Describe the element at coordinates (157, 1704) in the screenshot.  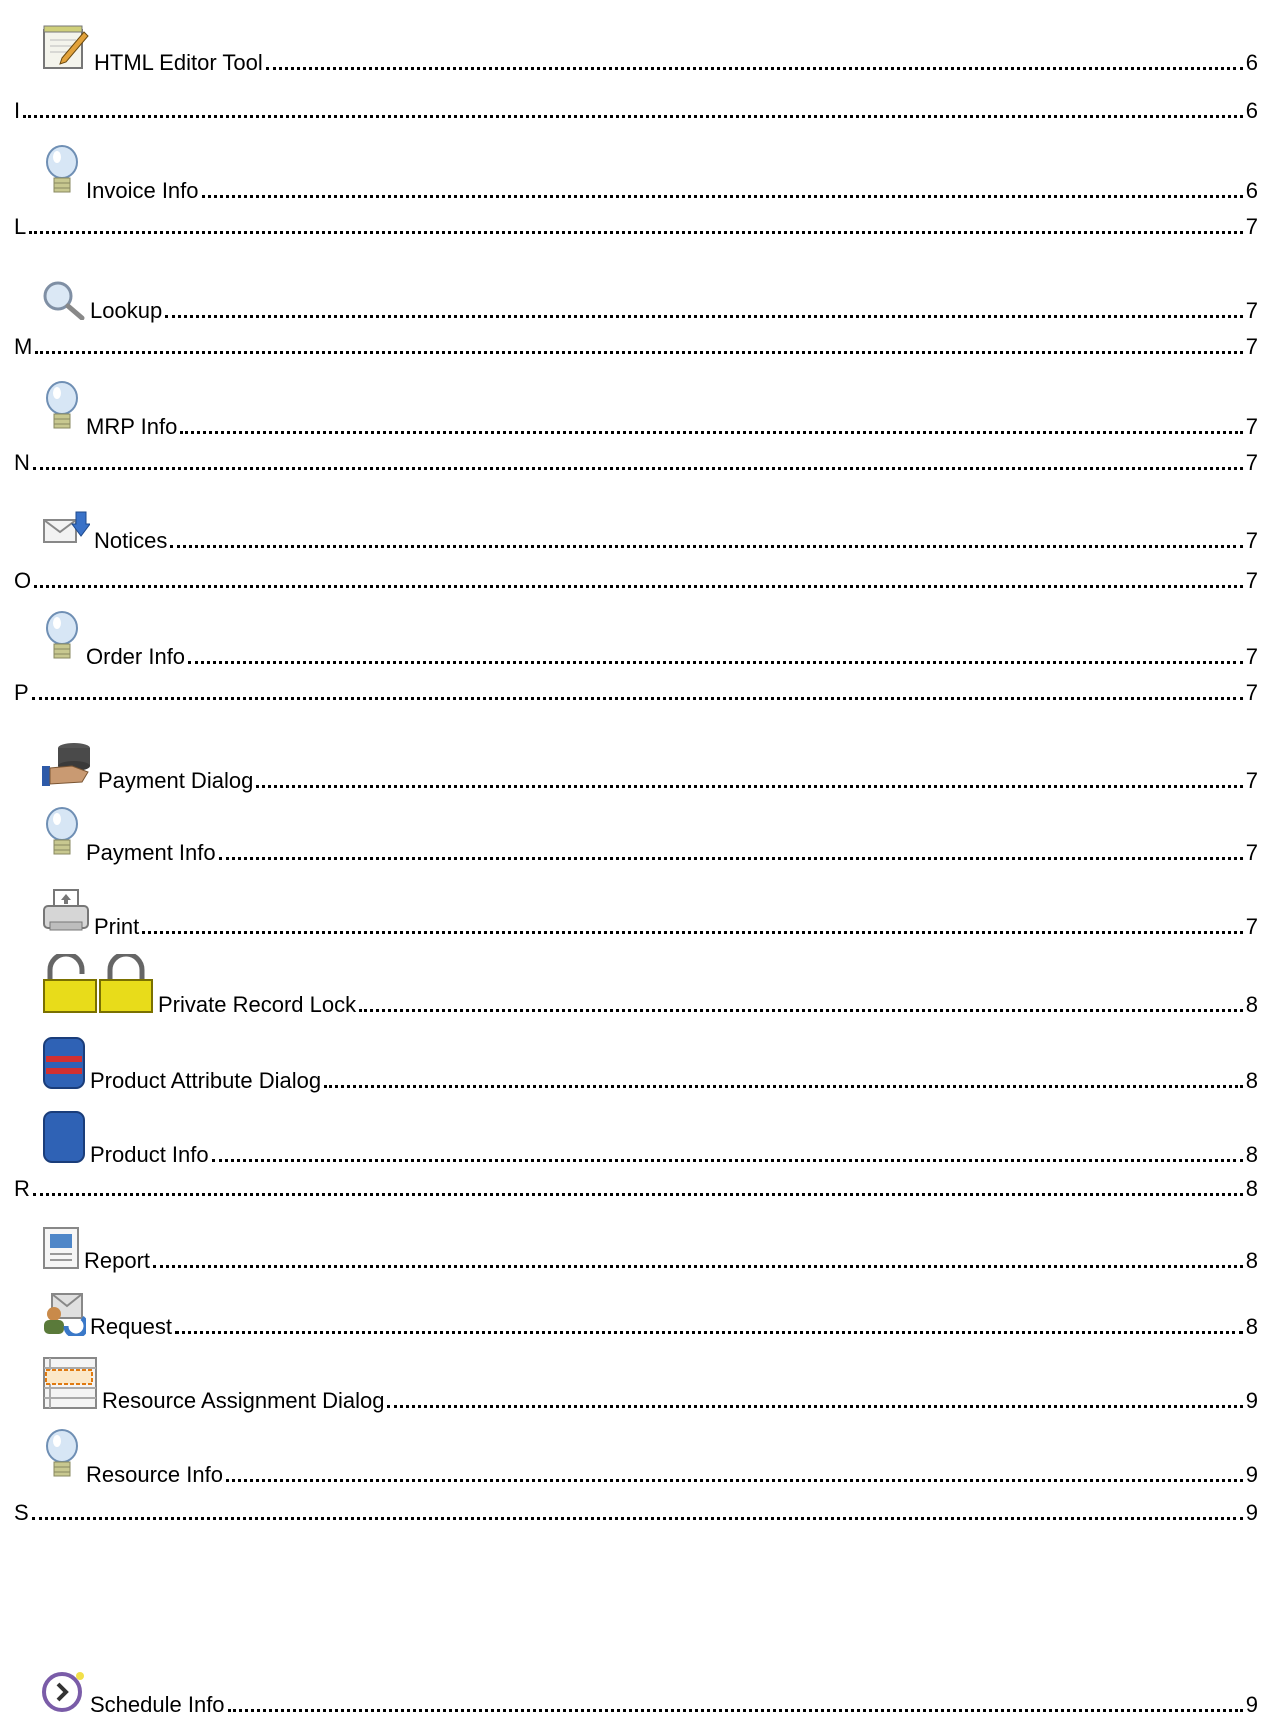
I see `toc-entry-label: Schedule Info` at that location.